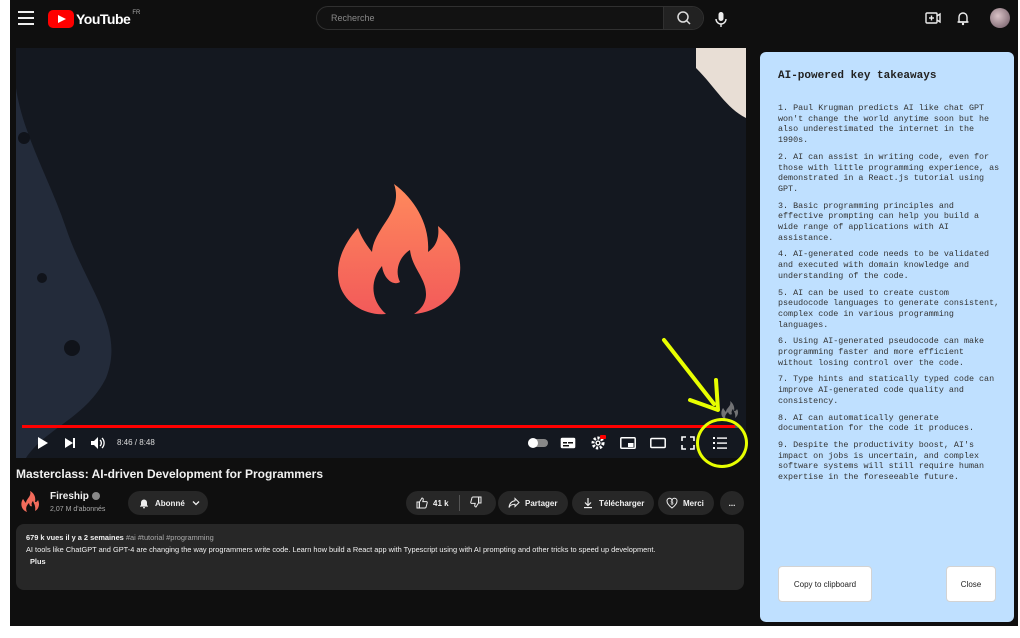 The width and height of the screenshot is (1020, 638). What do you see at coordinates (196, 503) in the screenshot?
I see `chevron-down-icon` at bounding box center [196, 503].